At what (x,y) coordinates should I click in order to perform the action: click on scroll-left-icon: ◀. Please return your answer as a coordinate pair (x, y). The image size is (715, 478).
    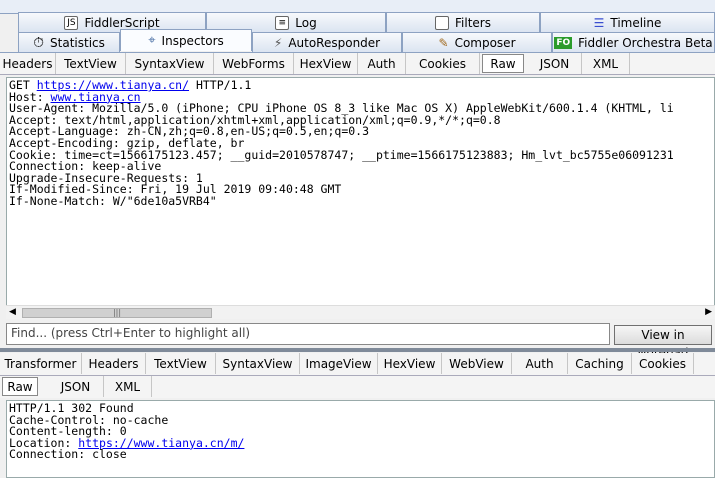
    Looking at the image, I should click on (12, 312).